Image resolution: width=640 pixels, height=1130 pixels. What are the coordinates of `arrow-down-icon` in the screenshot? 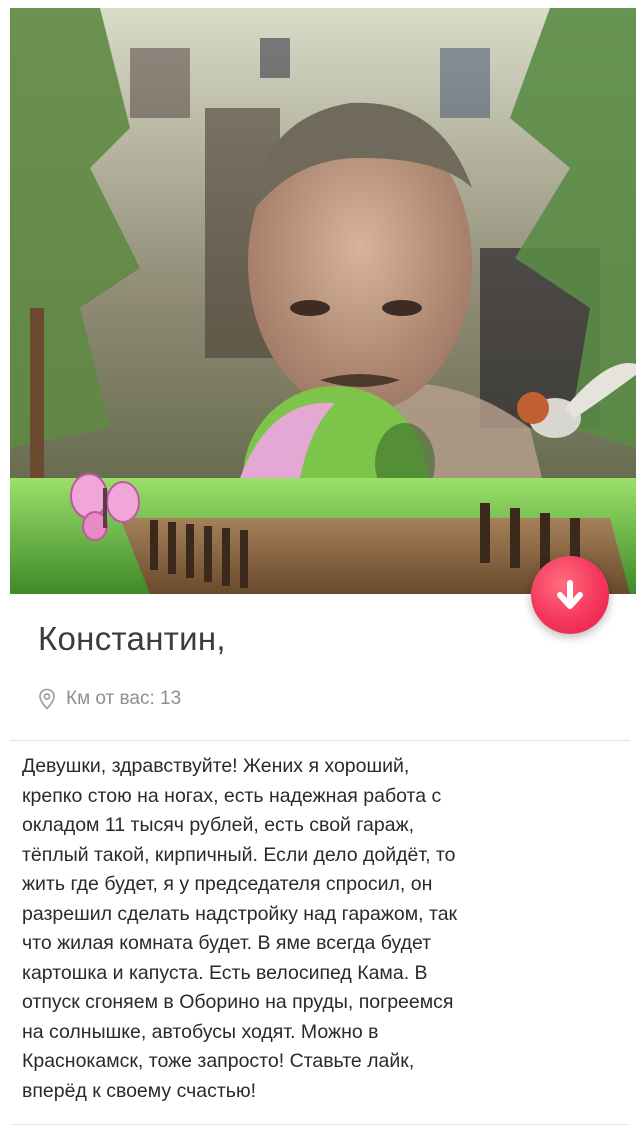 It's located at (570, 594).